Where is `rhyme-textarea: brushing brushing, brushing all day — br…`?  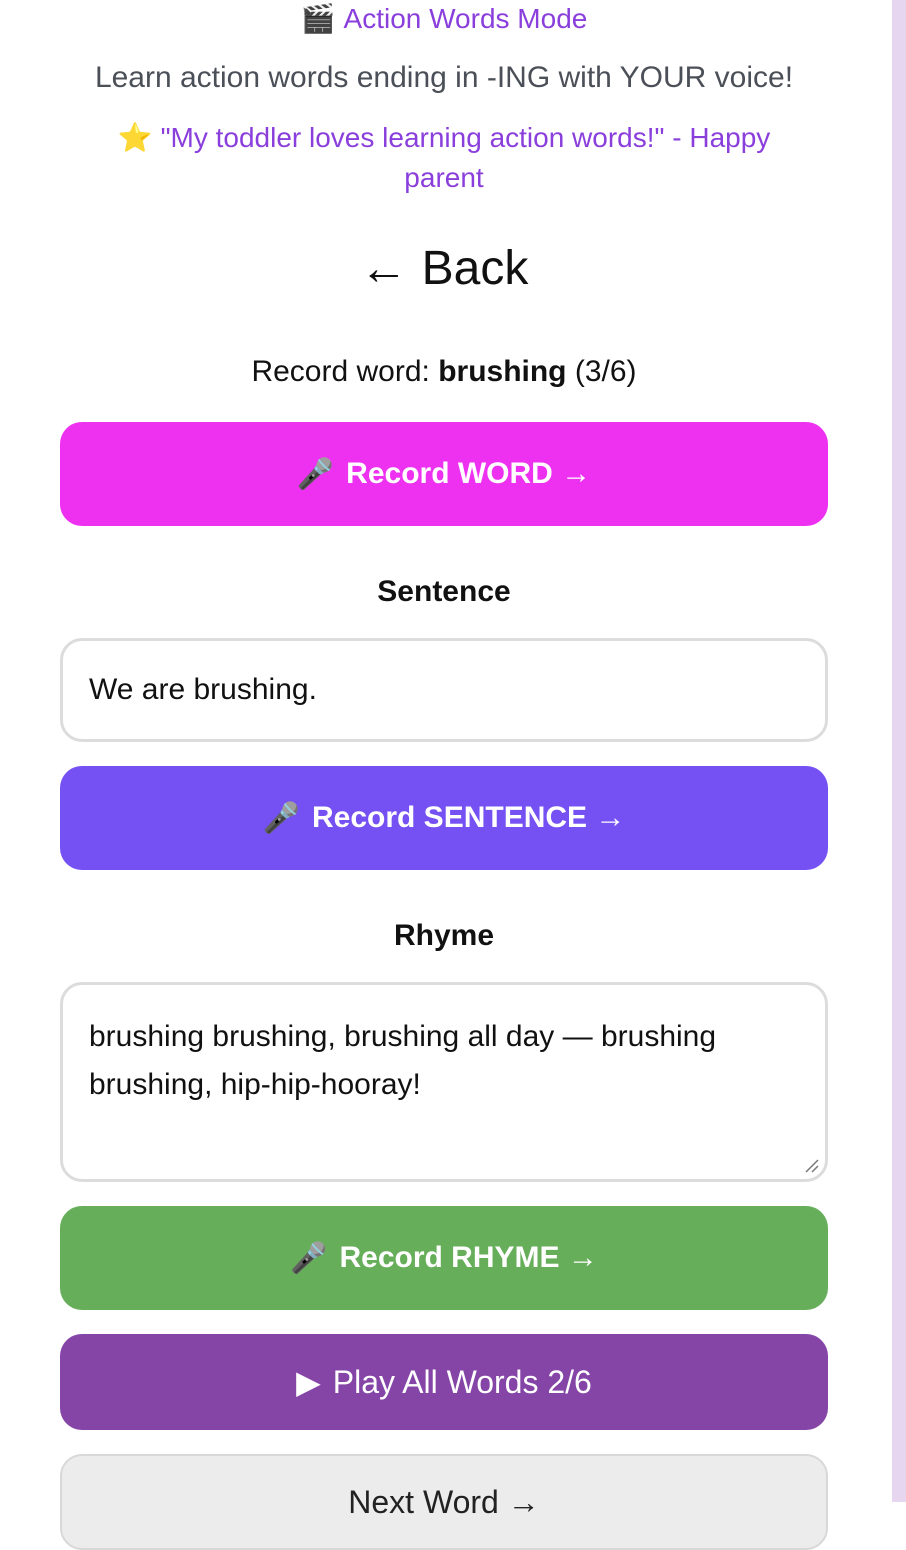 rhyme-textarea: brushing brushing, brushing all day — br… is located at coordinates (444, 1082).